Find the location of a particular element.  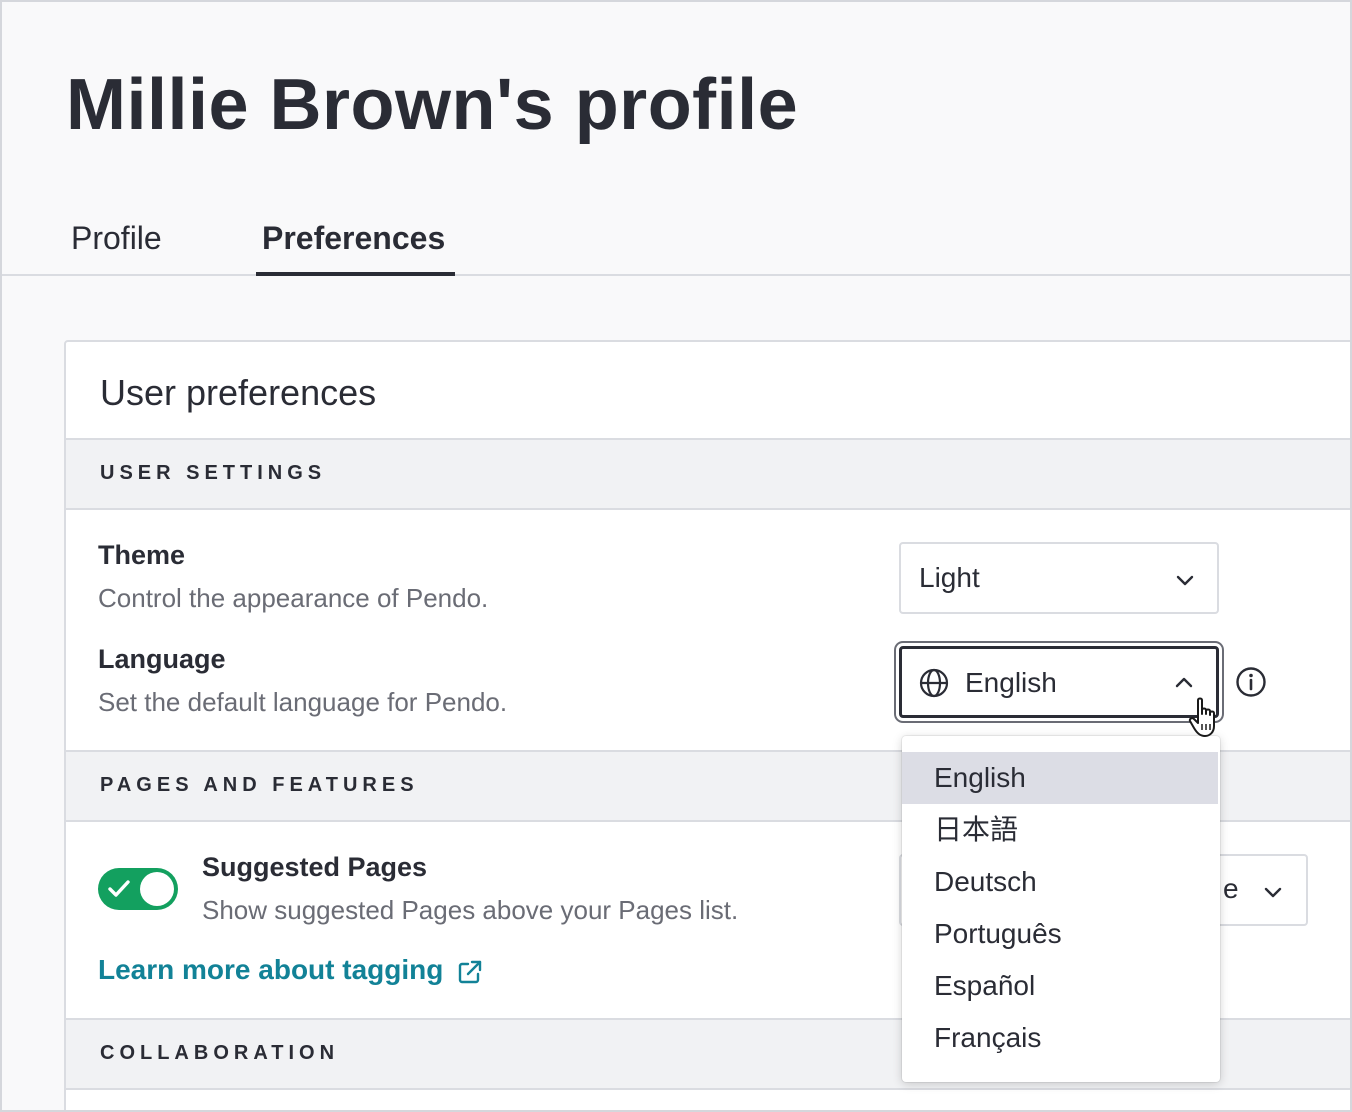

suggested-pages-title: Suggested Pages is located at coordinates (315, 867).